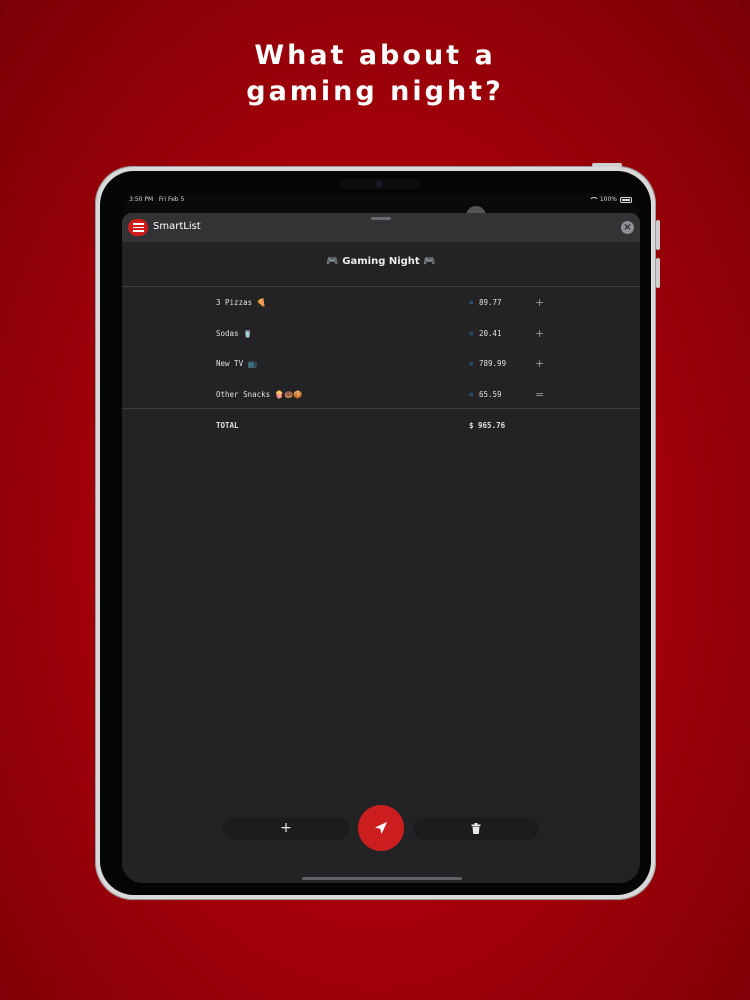 This screenshot has height=1000, width=750. What do you see at coordinates (627, 227) in the screenshot?
I see `close-button: ×` at bounding box center [627, 227].